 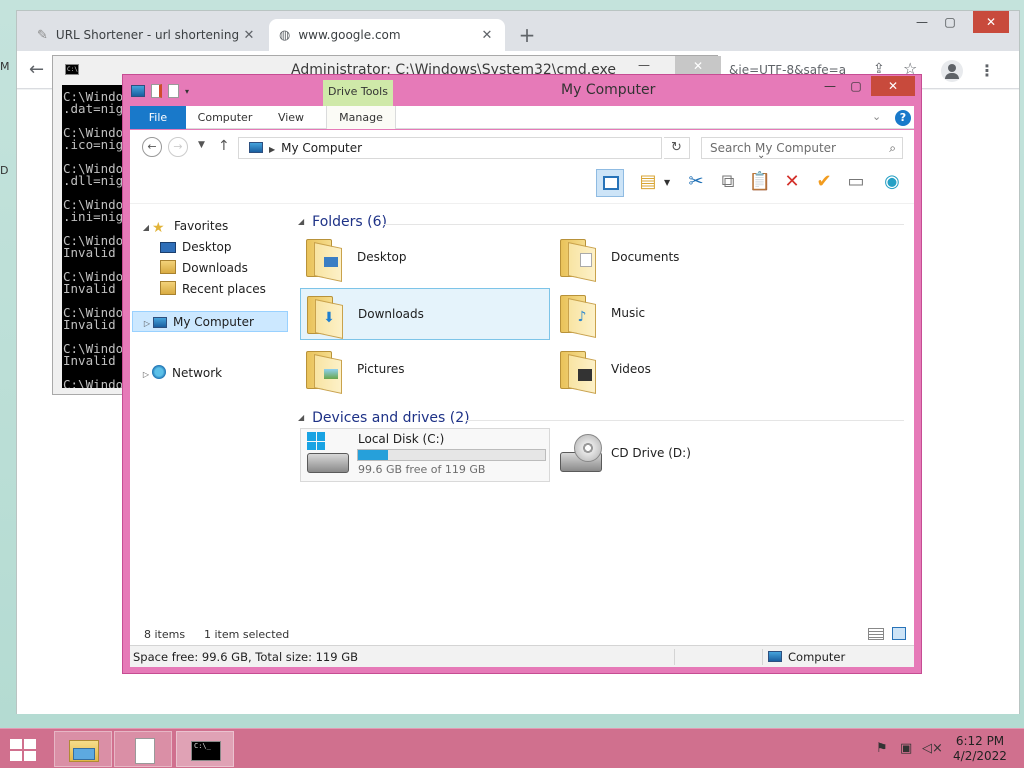 I want to click on search-input: Search My Computer ⌕, so click(x=802, y=148).